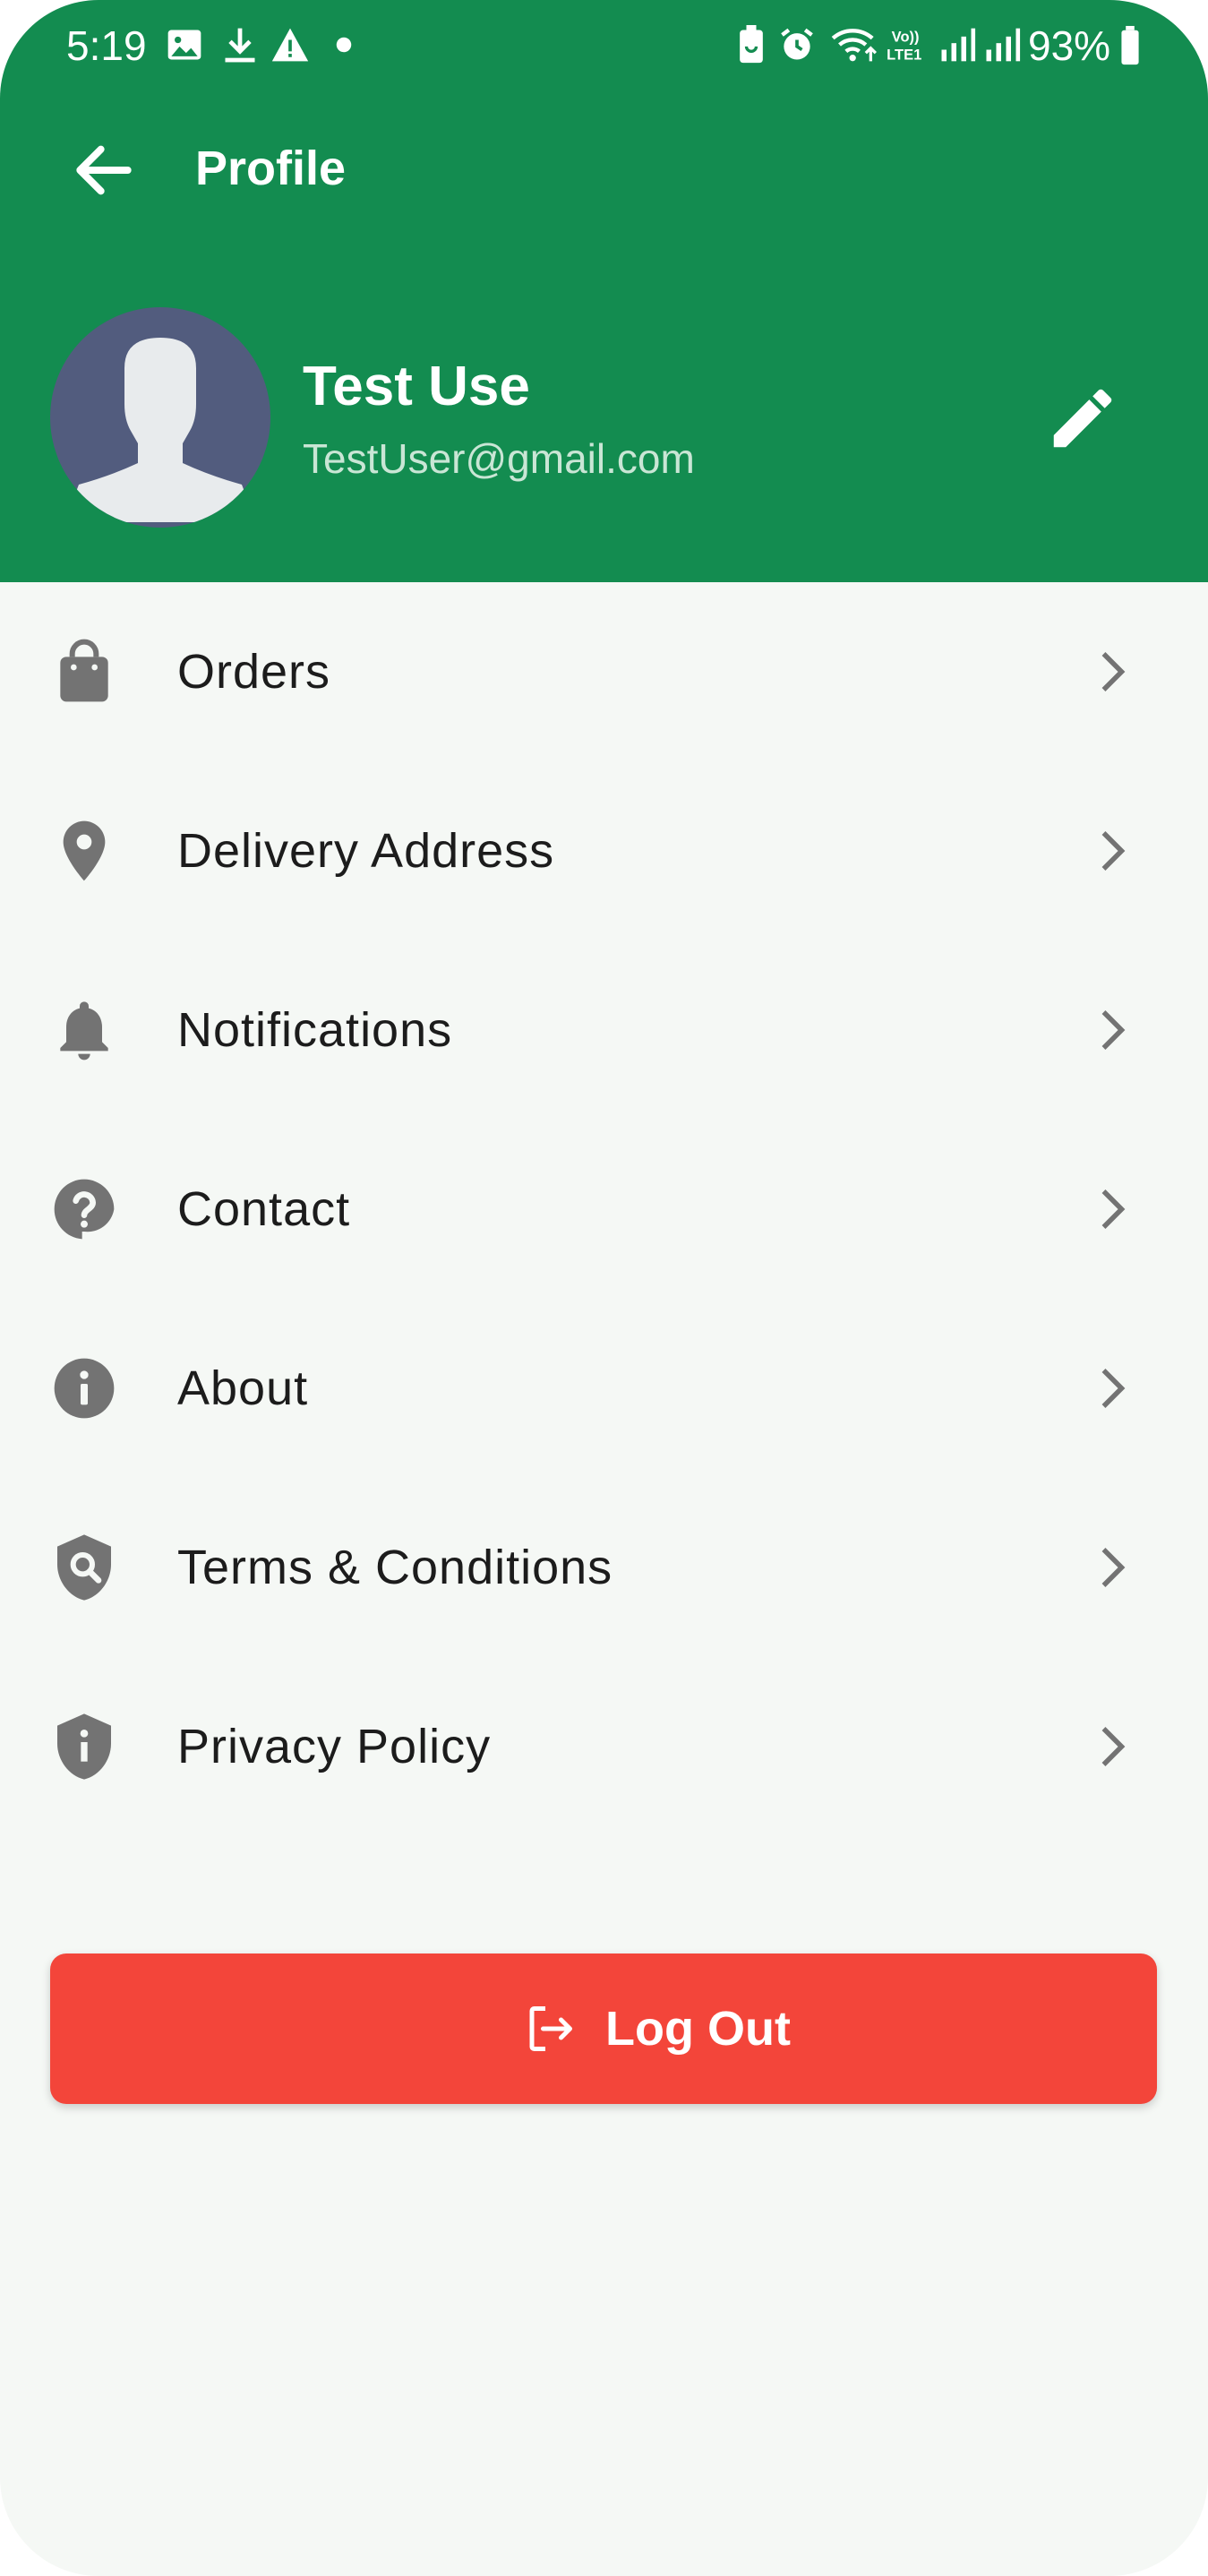 This screenshot has height=2576, width=1208. What do you see at coordinates (395, 1567) in the screenshot?
I see `menu-item-label: Terms & Conditions` at bounding box center [395, 1567].